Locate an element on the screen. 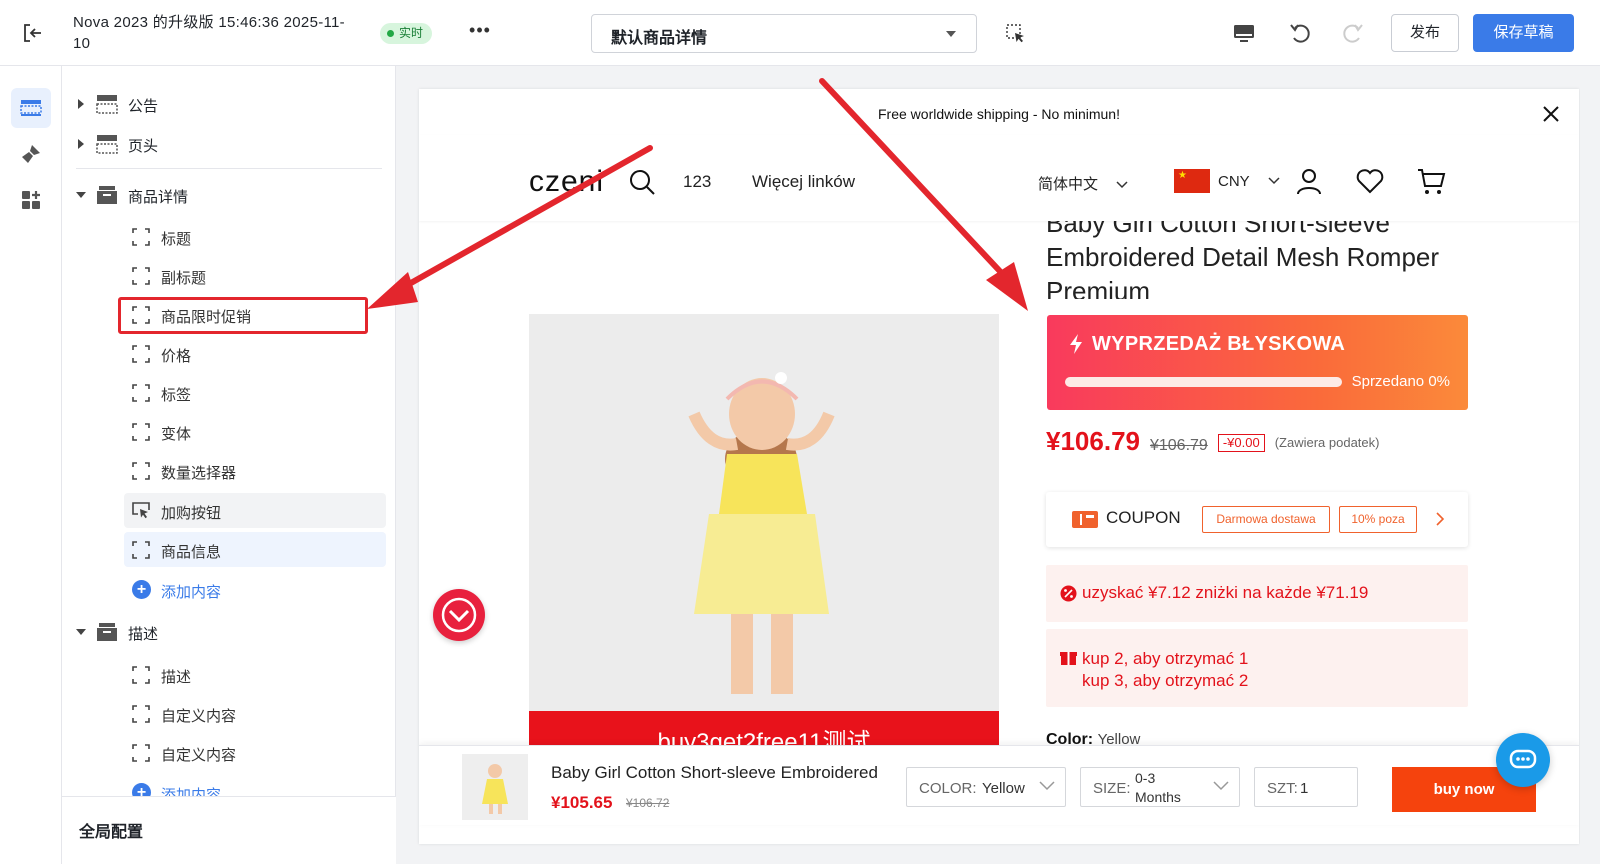 Image resolution: width=1600 pixels, height=864 pixels. nav-link-more: Więcej linków is located at coordinates (803, 182).